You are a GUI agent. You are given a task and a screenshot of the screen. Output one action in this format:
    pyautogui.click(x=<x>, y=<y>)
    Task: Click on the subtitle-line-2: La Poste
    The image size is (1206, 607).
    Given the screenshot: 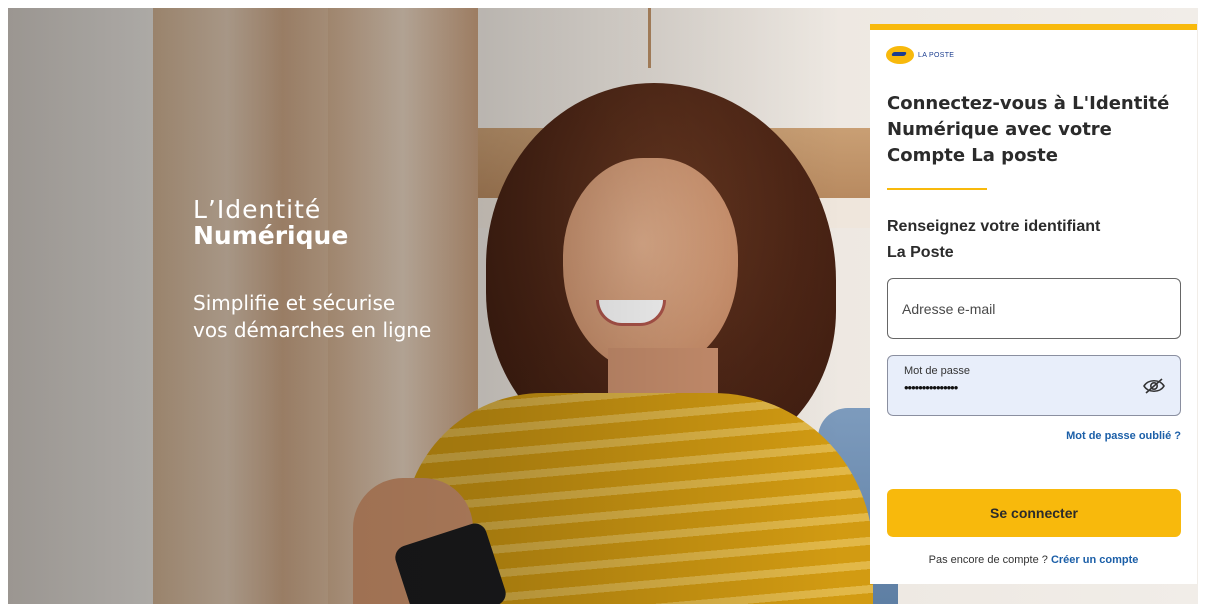 What is the action you would take?
    pyautogui.click(x=920, y=252)
    